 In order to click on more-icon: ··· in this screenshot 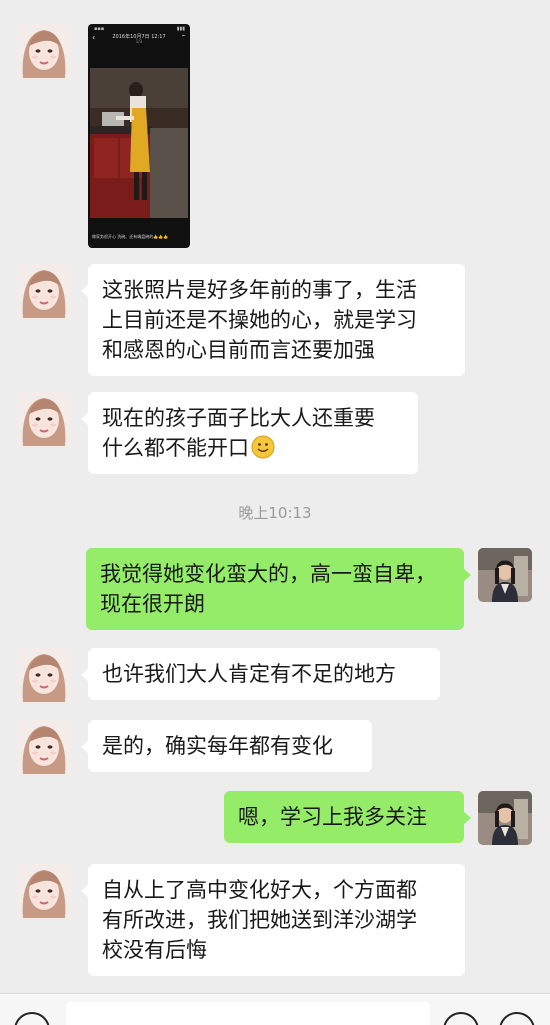, I will do `click(183, 36)`.